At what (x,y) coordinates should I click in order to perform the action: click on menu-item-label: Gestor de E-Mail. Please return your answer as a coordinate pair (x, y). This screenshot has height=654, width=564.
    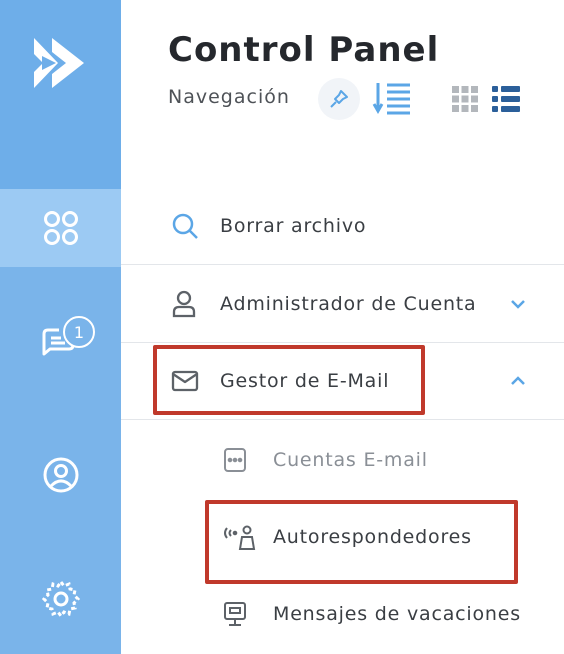
    Looking at the image, I should click on (305, 380).